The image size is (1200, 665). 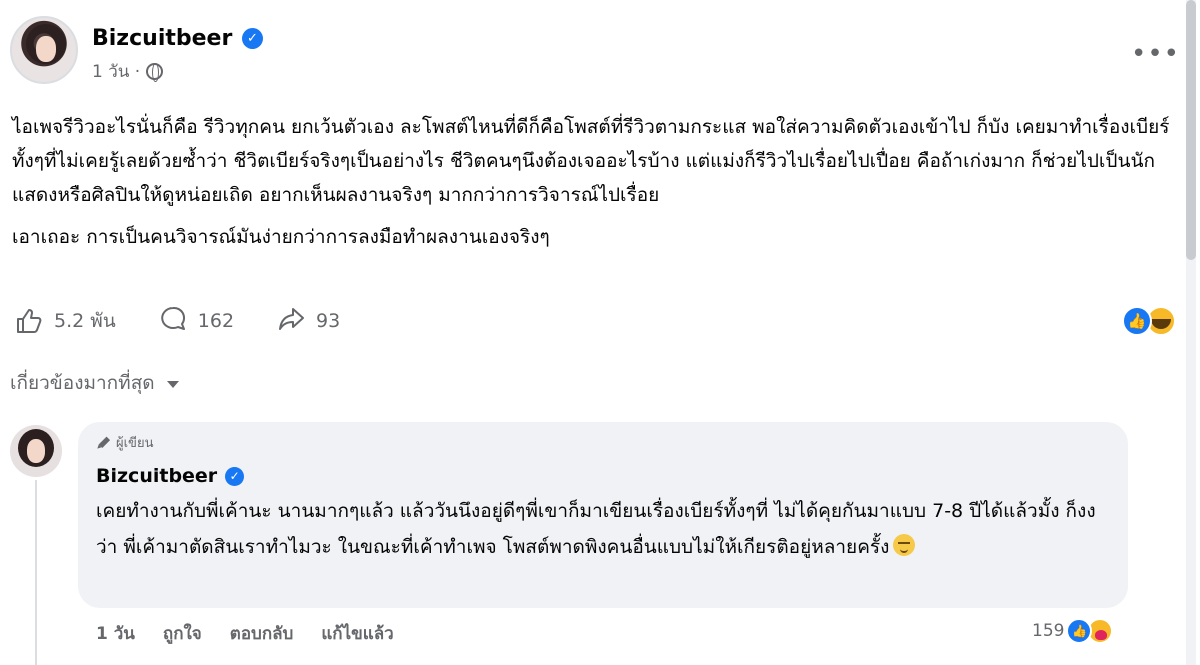 I want to click on comment-button: 162, so click(x=196, y=321).